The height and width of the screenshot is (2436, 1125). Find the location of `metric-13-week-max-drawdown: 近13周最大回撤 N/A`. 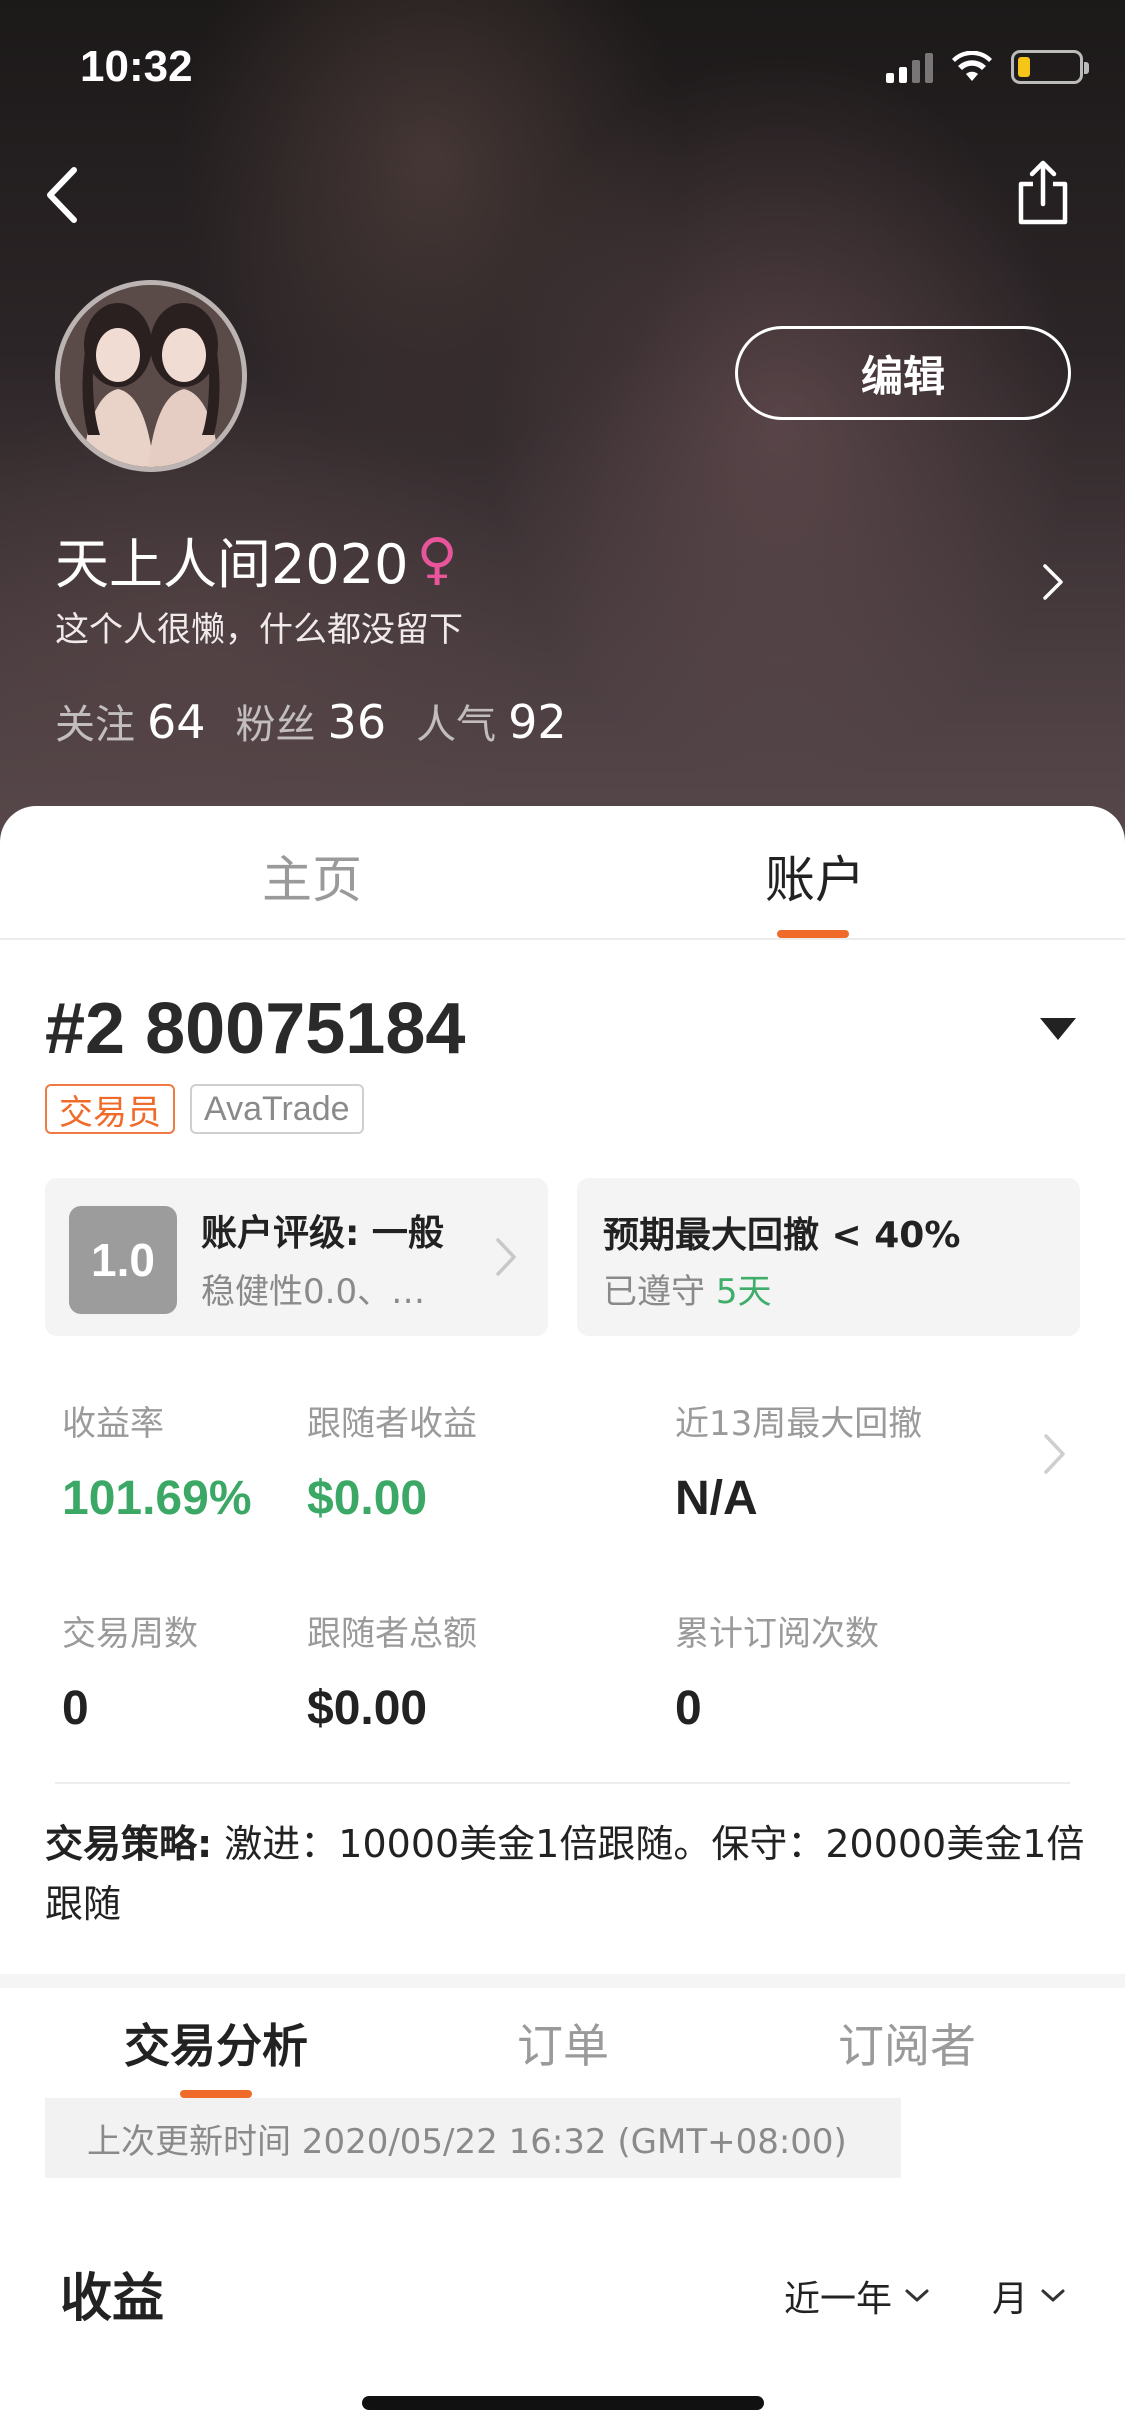

metric-13-week-max-drawdown: 近13周最大回撤 N/A is located at coordinates (798, 1461).